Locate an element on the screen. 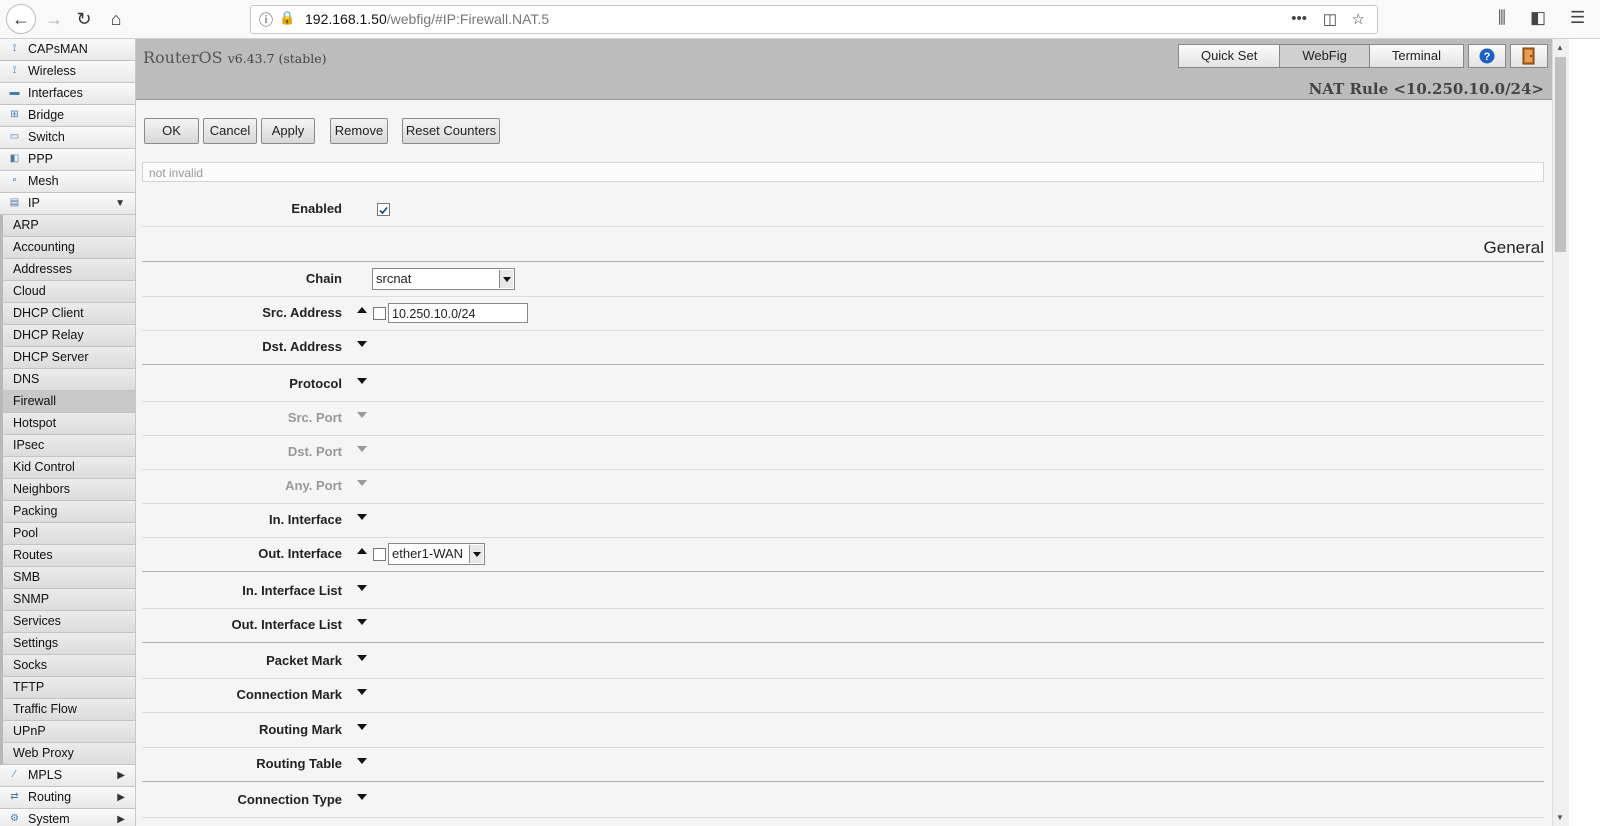 The height and width of the screenshot is (826, 1600). sidebar-subitem-kid-control: Kid Control is located at coordinates (67, 468).